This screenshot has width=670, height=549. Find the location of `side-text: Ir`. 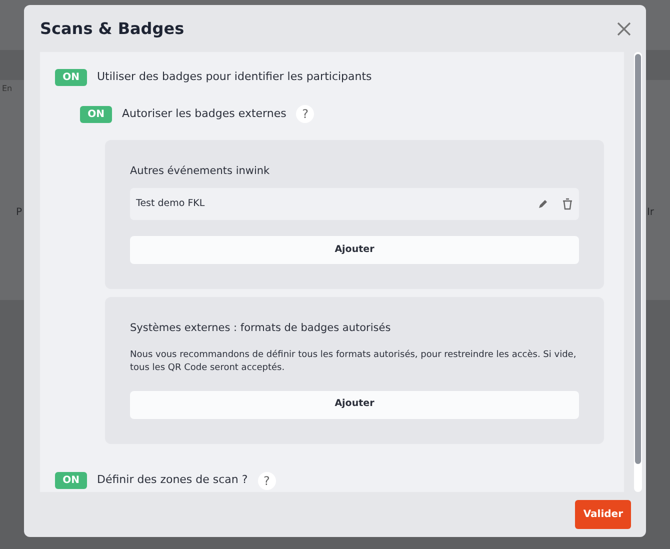

side-text: Ir is located at coordinates (650, 213).